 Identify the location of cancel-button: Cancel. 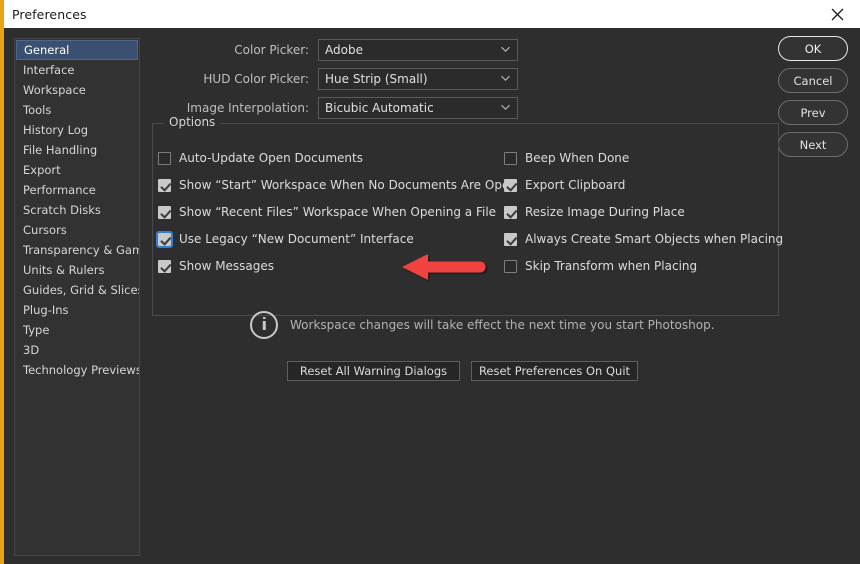
(813, 80).